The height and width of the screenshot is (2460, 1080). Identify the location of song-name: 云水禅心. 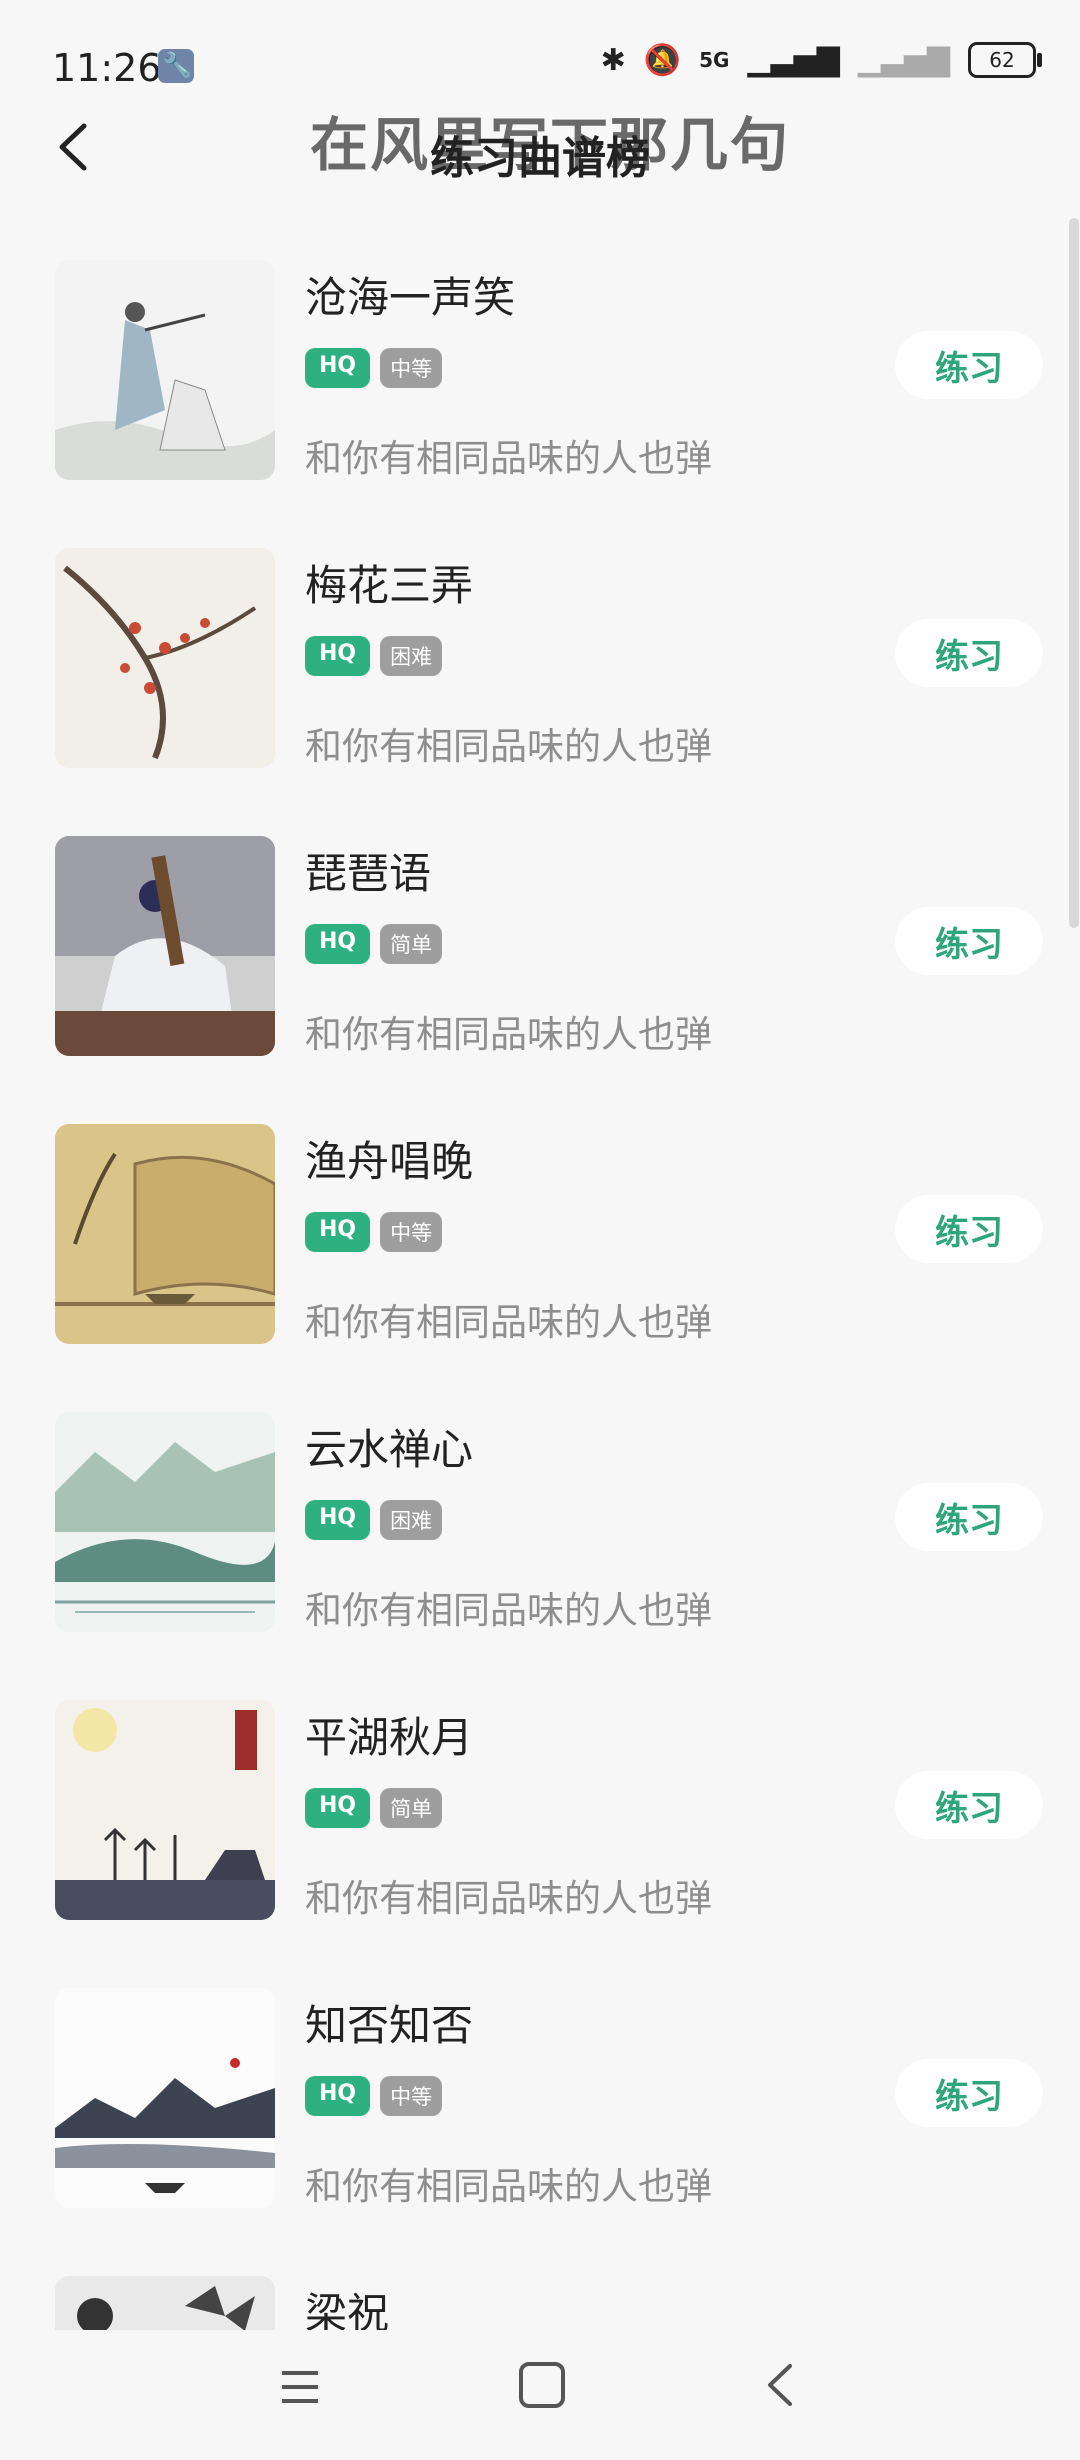
(389, 1449).